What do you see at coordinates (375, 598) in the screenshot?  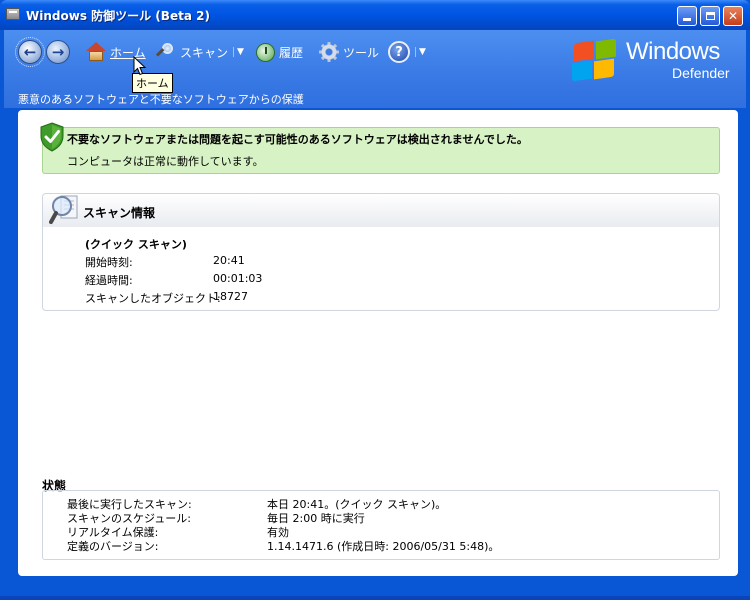 I see `window-bottom-border` at bounding box center [375, 598].